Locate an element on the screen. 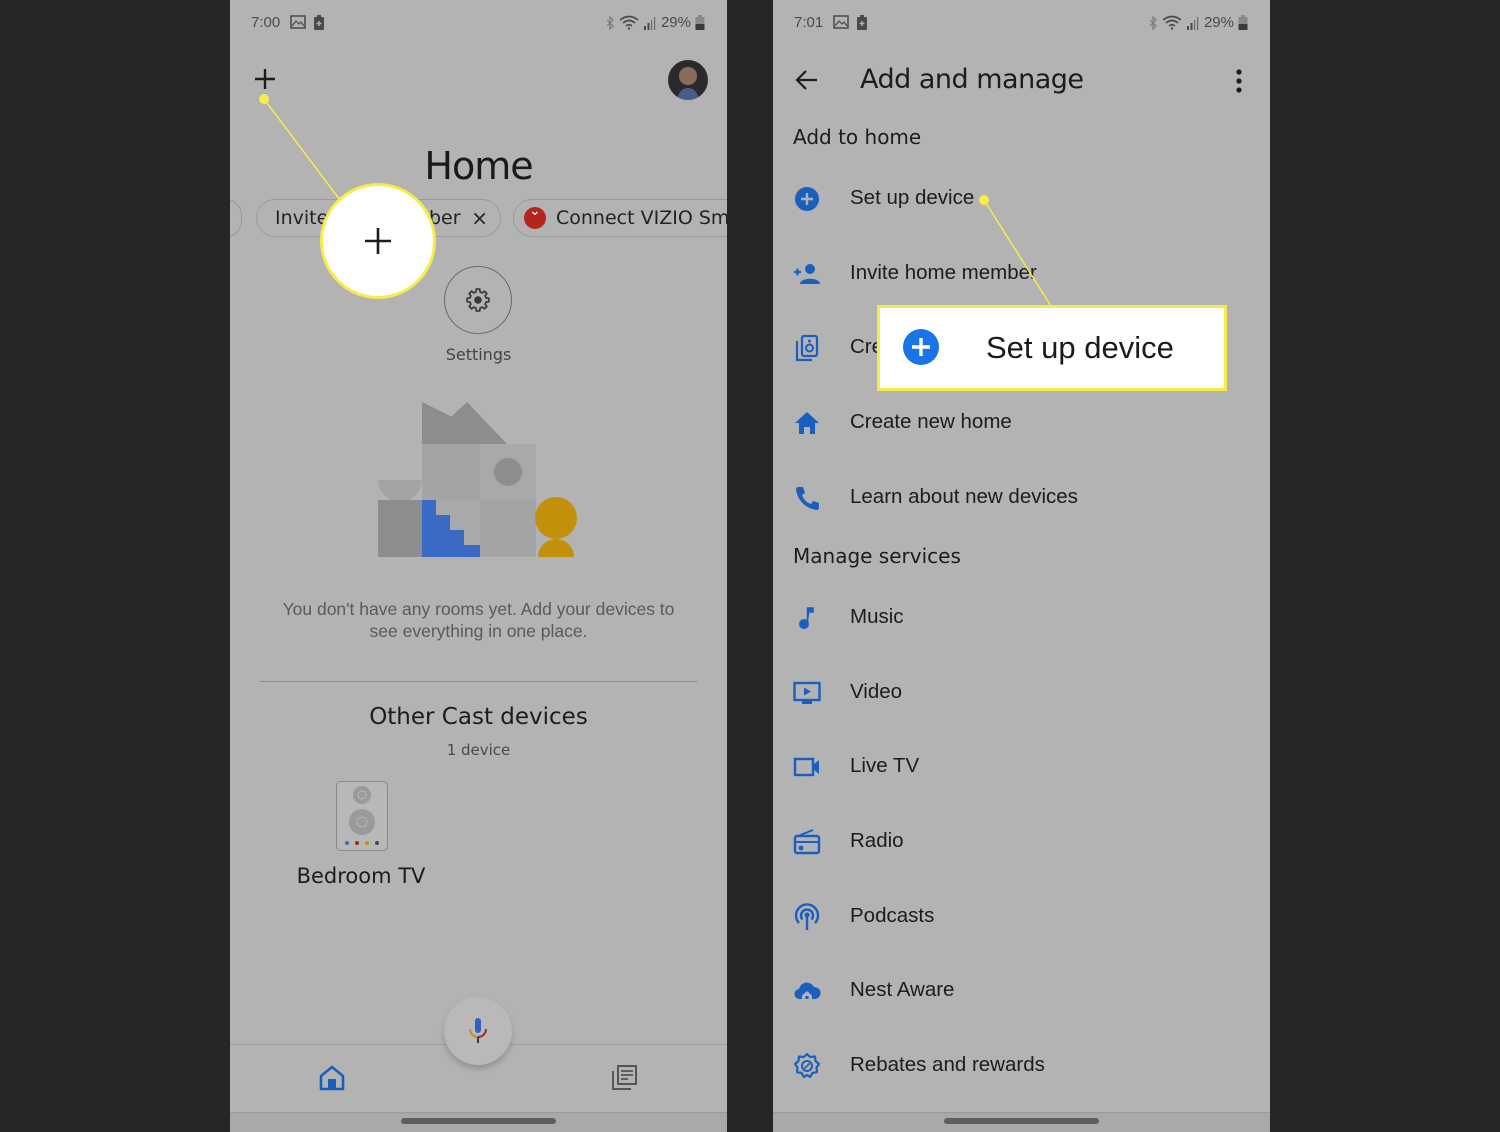 This screenshot has height=1132, width=1500. home-icon is located at coordinates (807, 423).